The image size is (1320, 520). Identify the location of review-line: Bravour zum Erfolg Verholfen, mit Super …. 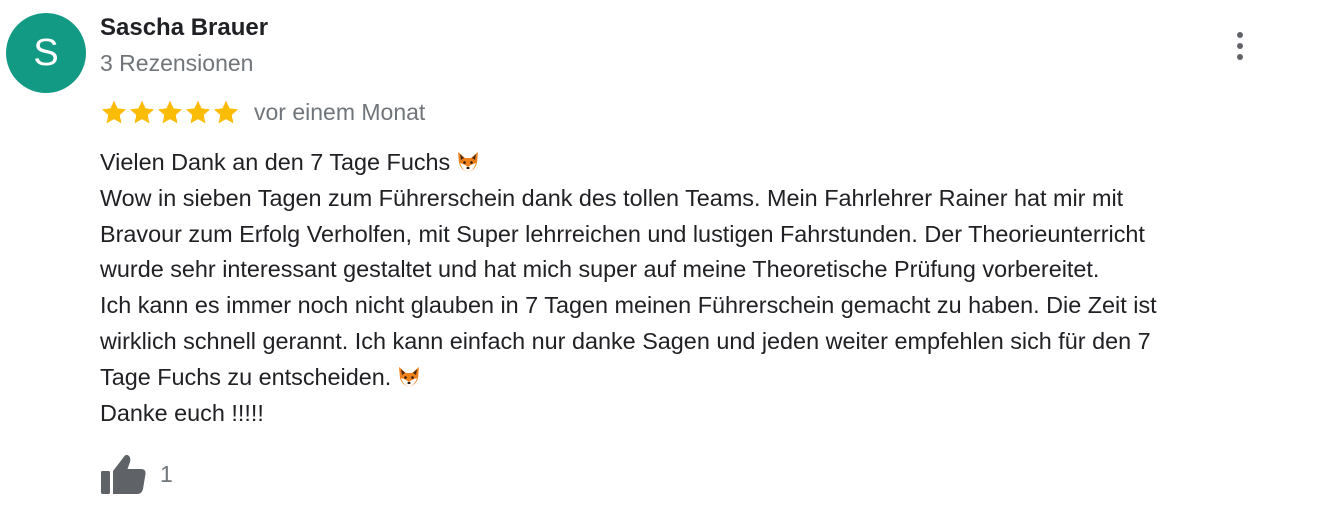
(622, 233).